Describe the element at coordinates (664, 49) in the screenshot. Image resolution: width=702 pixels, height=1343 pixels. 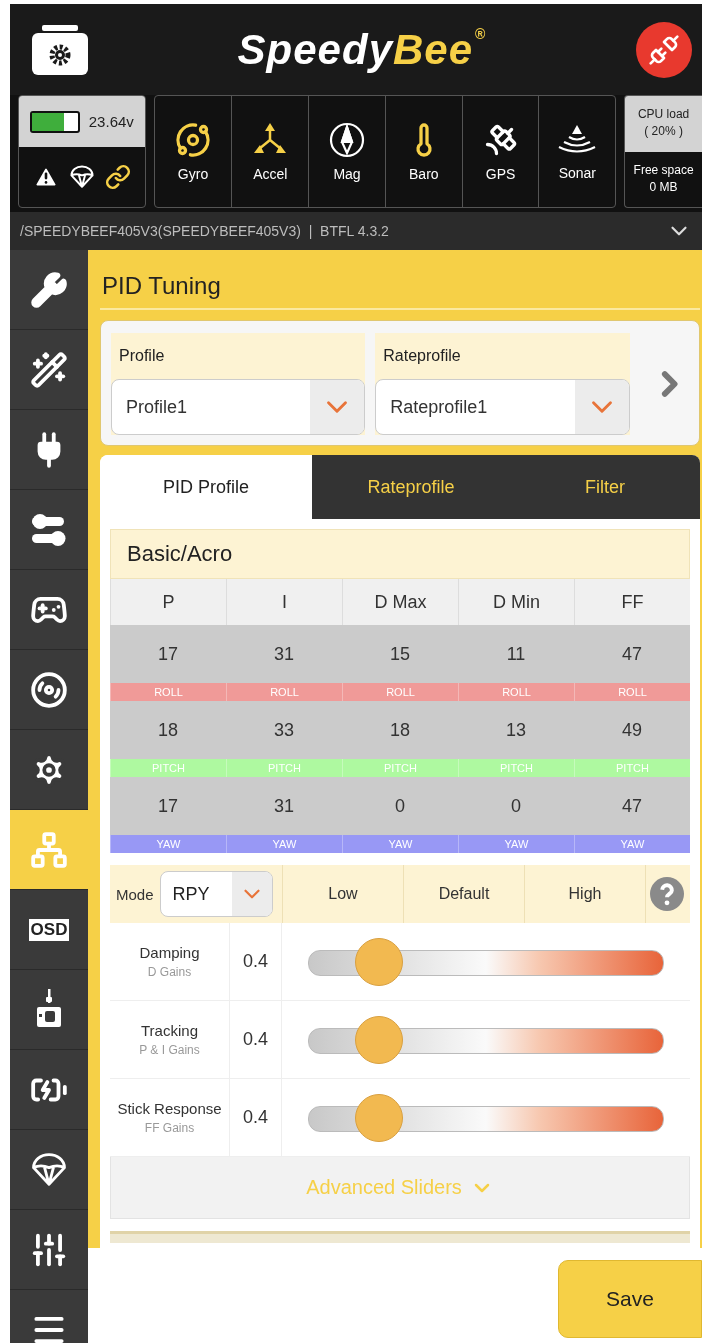
I see `unplug-icon` at that location.